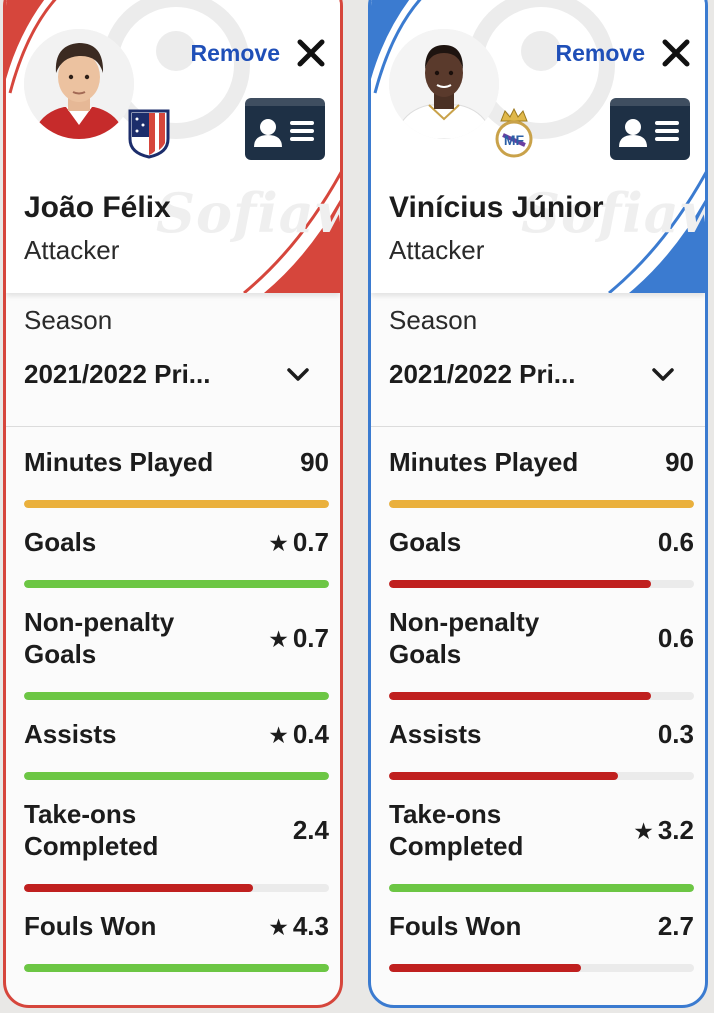 The height and width of the screenshot is (1013, 714). I want to click on stat-value: 2.4, so click(311, 830).